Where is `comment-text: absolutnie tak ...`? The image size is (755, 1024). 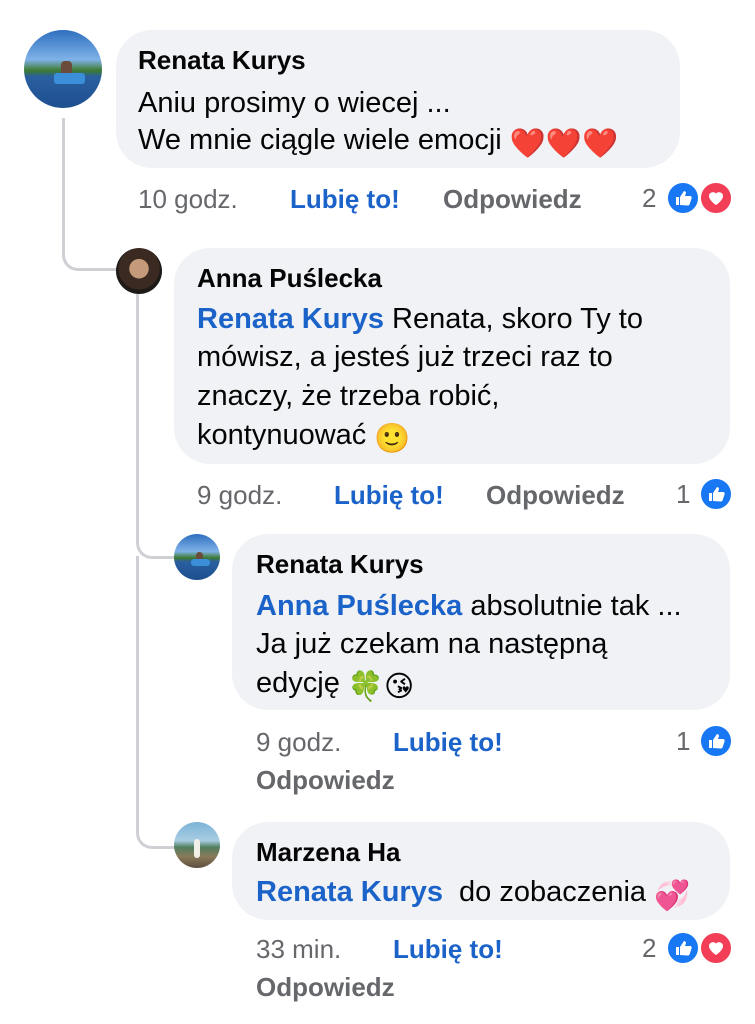 comment-text: absolutnie tak ... is located at coordinates (576, 606).